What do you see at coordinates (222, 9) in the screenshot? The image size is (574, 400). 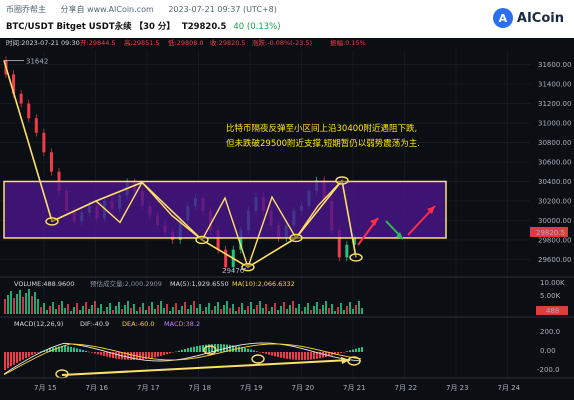 I see `share-time: 2023-07-21 09:37 (UTC+8)` at bounding box center [222, 9].